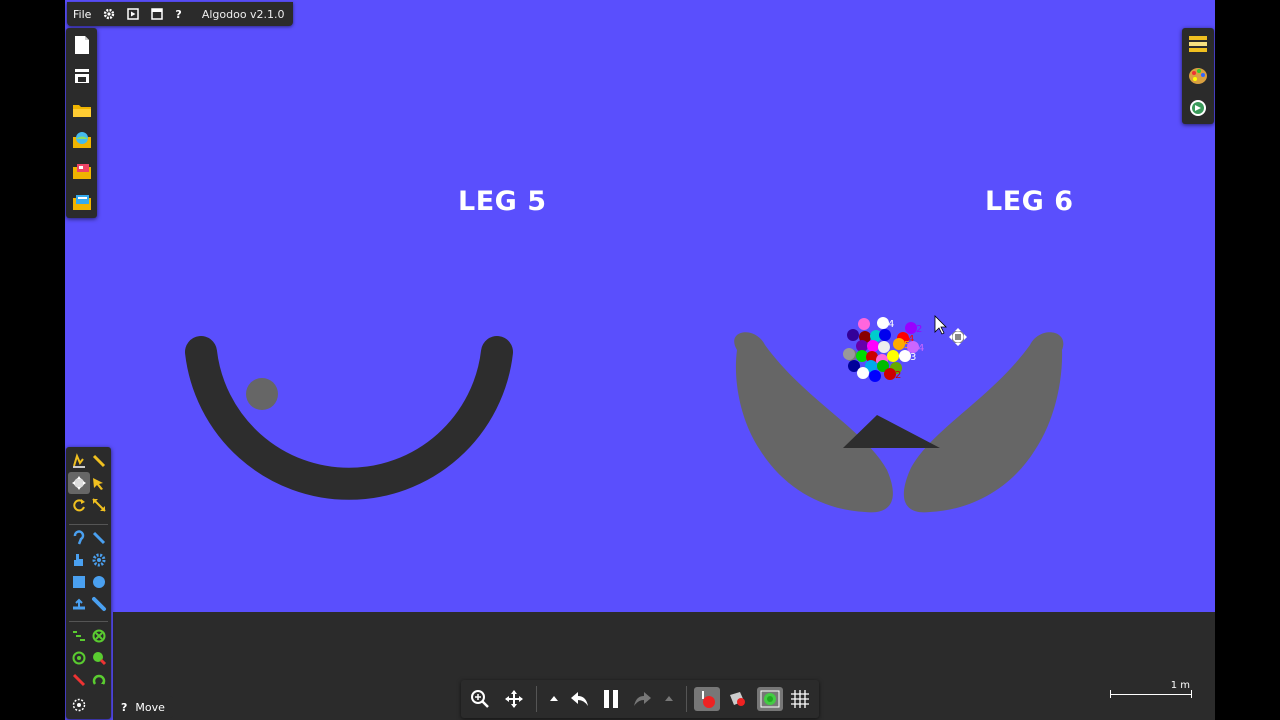 Image resolution: width=1280 pixels, height=720 pixels. I want to click on gravity-icon, so click(707, 699).